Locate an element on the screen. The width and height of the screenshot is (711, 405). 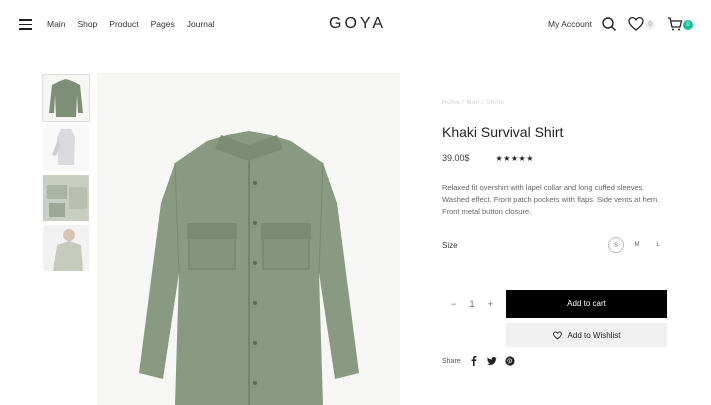
nav-item-pages: Pages is located at coordinates (163, 24).